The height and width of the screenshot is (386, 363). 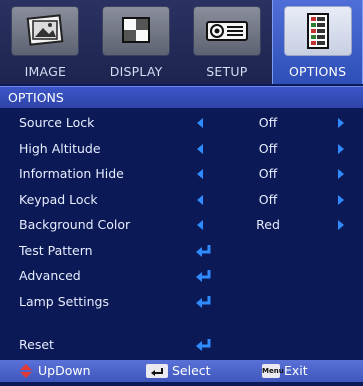 What do you see at coordinates (181, 174) in the screenshot?
I see `menu-item-information-hide: Information Hide Off` at bounding box center [181, 174].